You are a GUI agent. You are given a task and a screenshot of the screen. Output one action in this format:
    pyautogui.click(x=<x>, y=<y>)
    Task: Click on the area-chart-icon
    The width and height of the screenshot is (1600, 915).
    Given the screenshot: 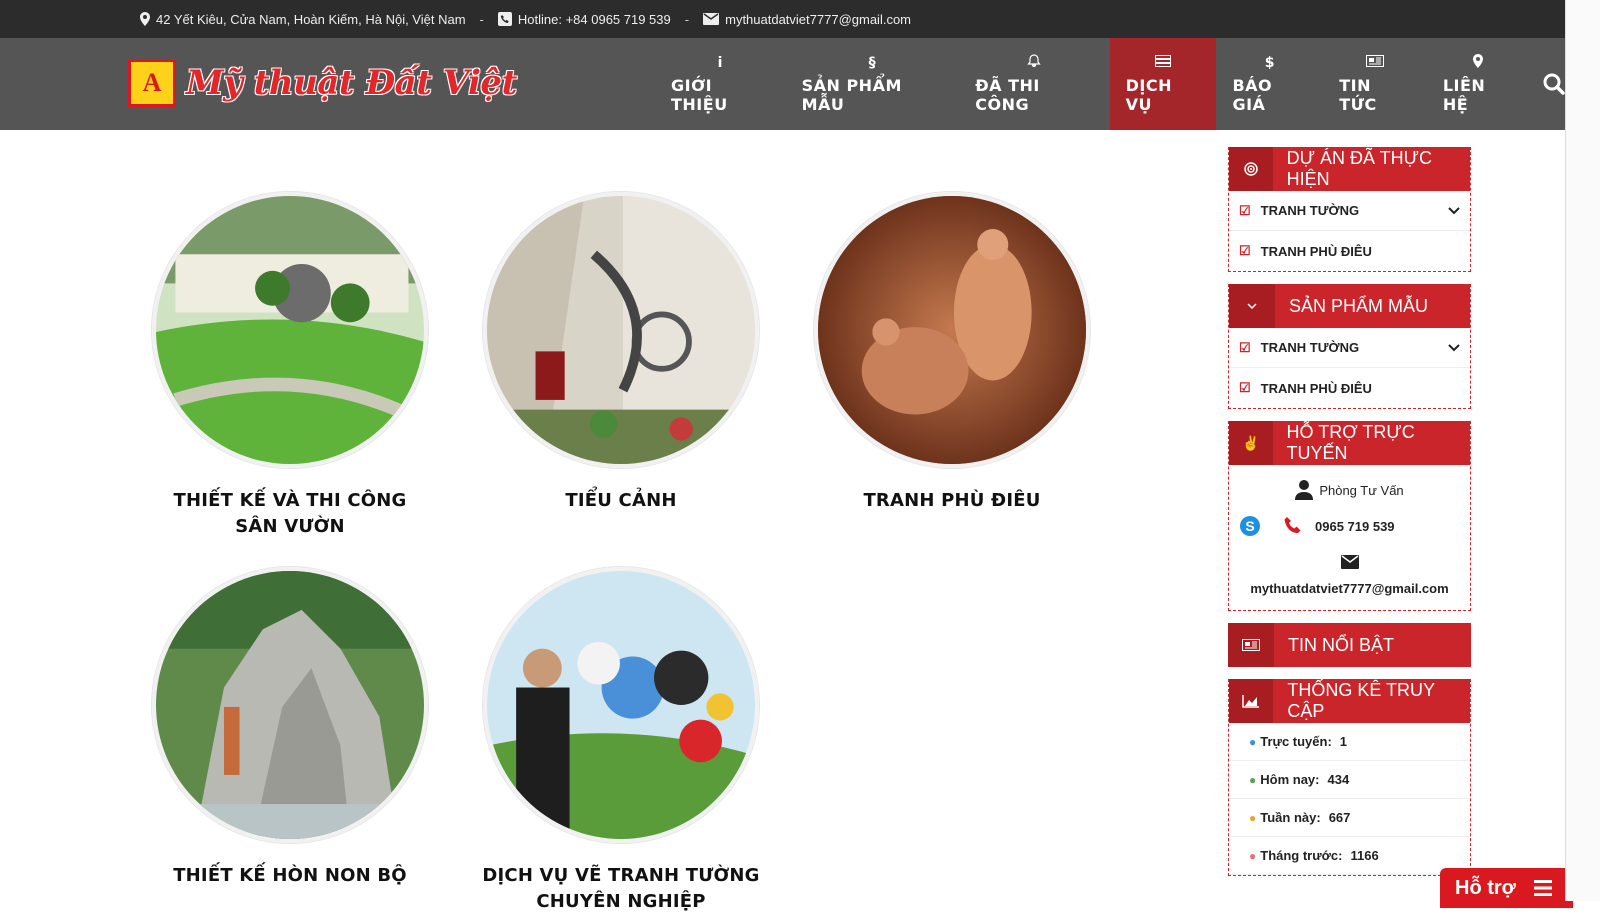 What is the action you would take?
    pyautogui.click(x=1251, y=701)
    